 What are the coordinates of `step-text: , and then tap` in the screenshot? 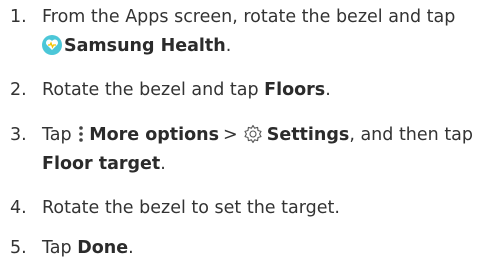 It's located at (411, 135).